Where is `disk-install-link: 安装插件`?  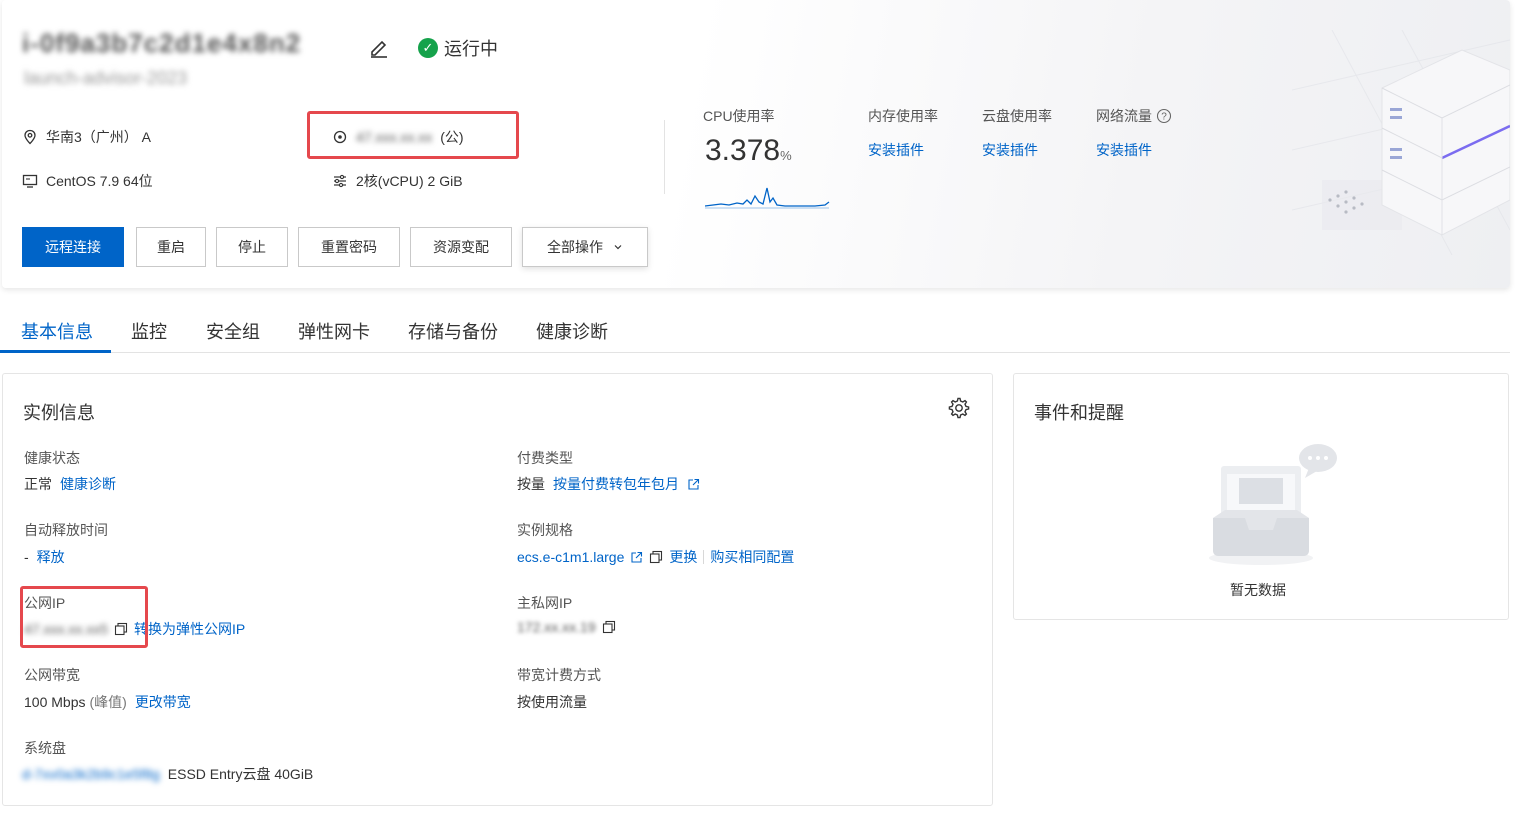 disk-install-link: 安装插件 is located at coordinates (1010, 150).